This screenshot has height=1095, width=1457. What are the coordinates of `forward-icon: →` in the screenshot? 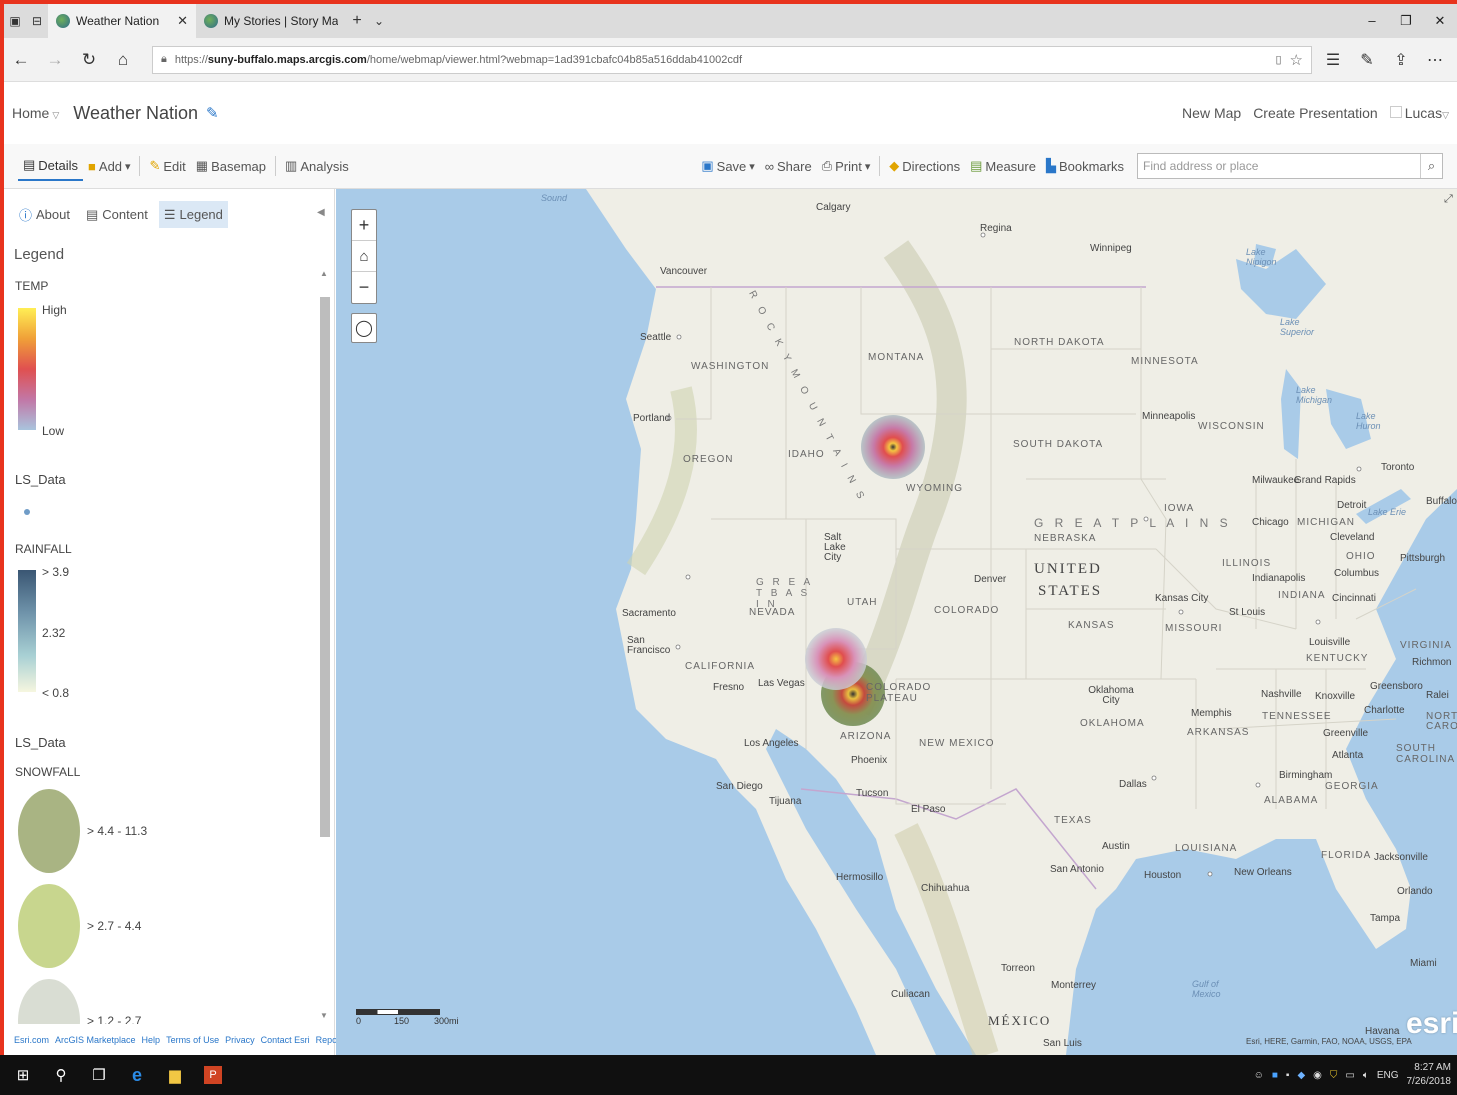 It's located at (55, 60).